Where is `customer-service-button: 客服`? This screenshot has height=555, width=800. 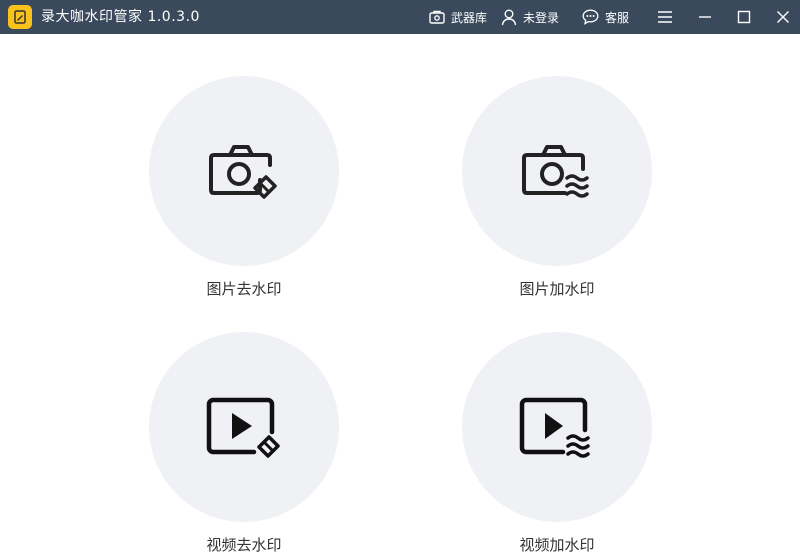
customer-service-button: 客服 is located at coordinates (605, 17).